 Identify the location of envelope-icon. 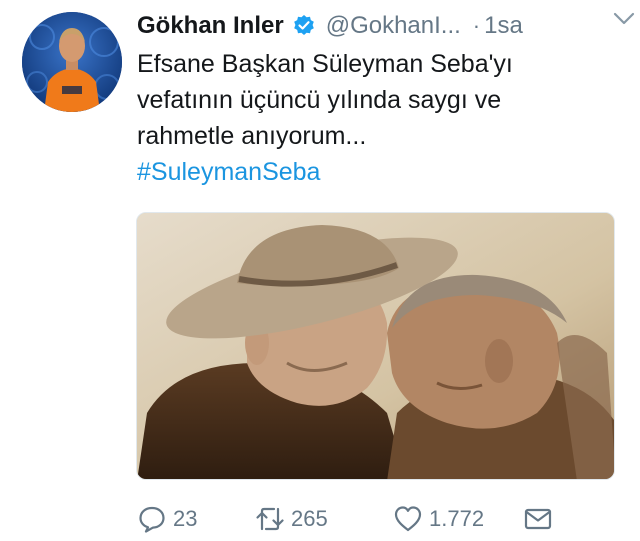
(538, 519).